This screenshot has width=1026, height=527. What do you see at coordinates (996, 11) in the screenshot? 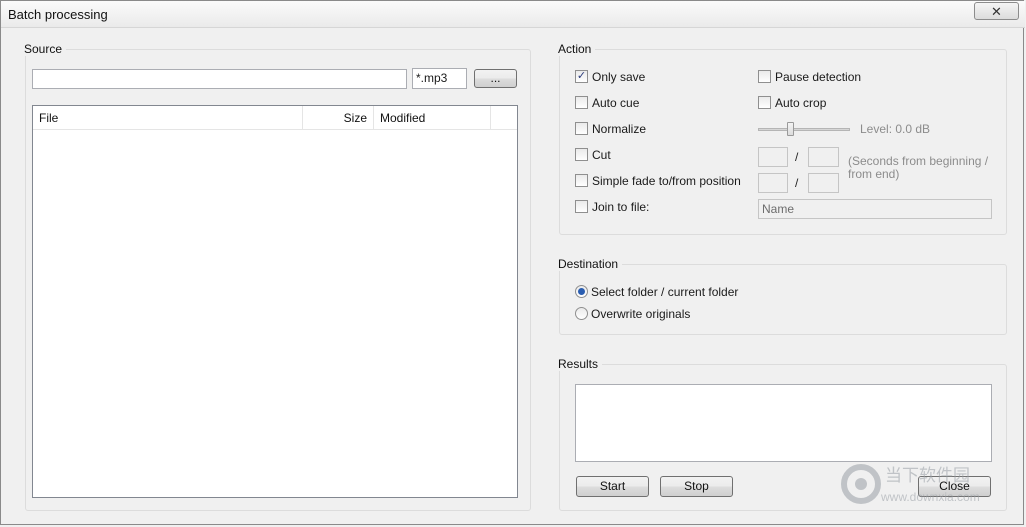
I see `window-close-button: ✕` at bounding box center [996, 11].